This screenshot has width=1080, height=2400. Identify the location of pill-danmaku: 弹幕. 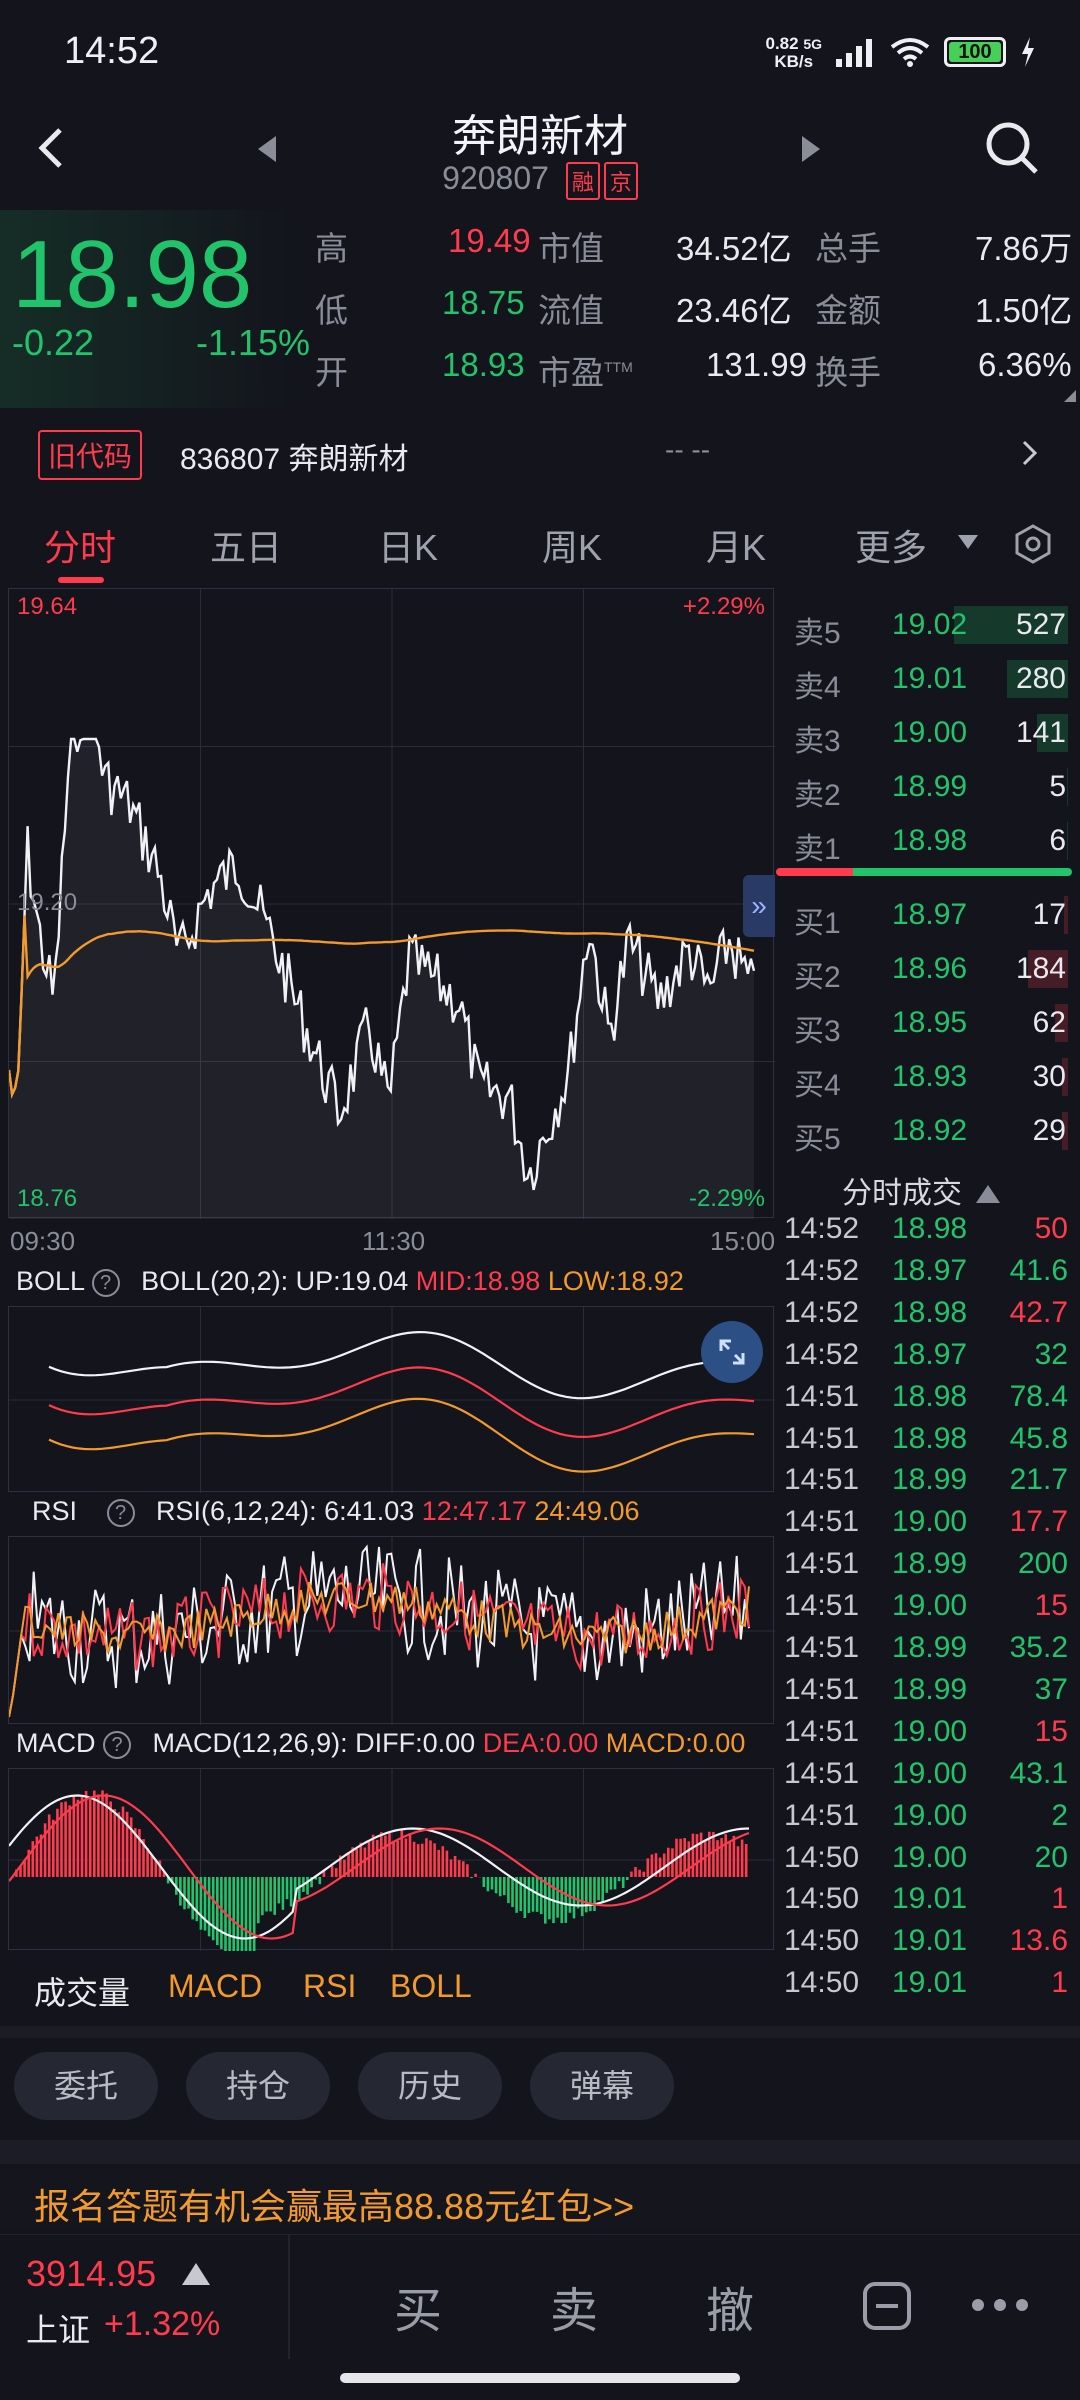
(602, 2086).